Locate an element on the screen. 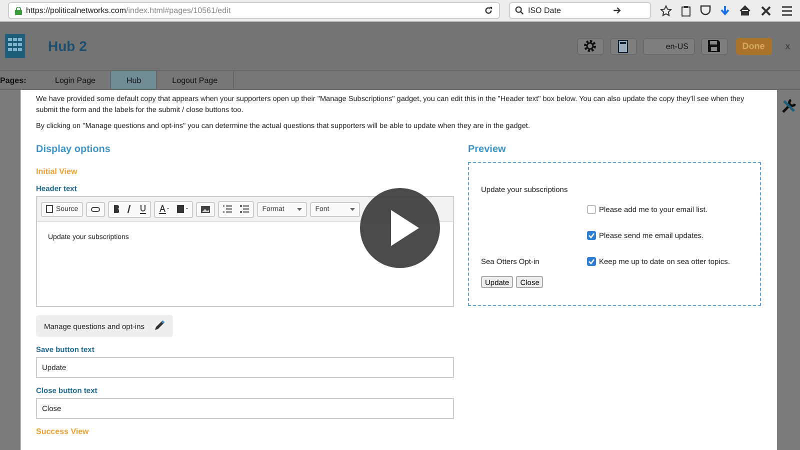 The width and height of the screenshot is (800, 450). lock-icon is located at coordinates (18, 10).